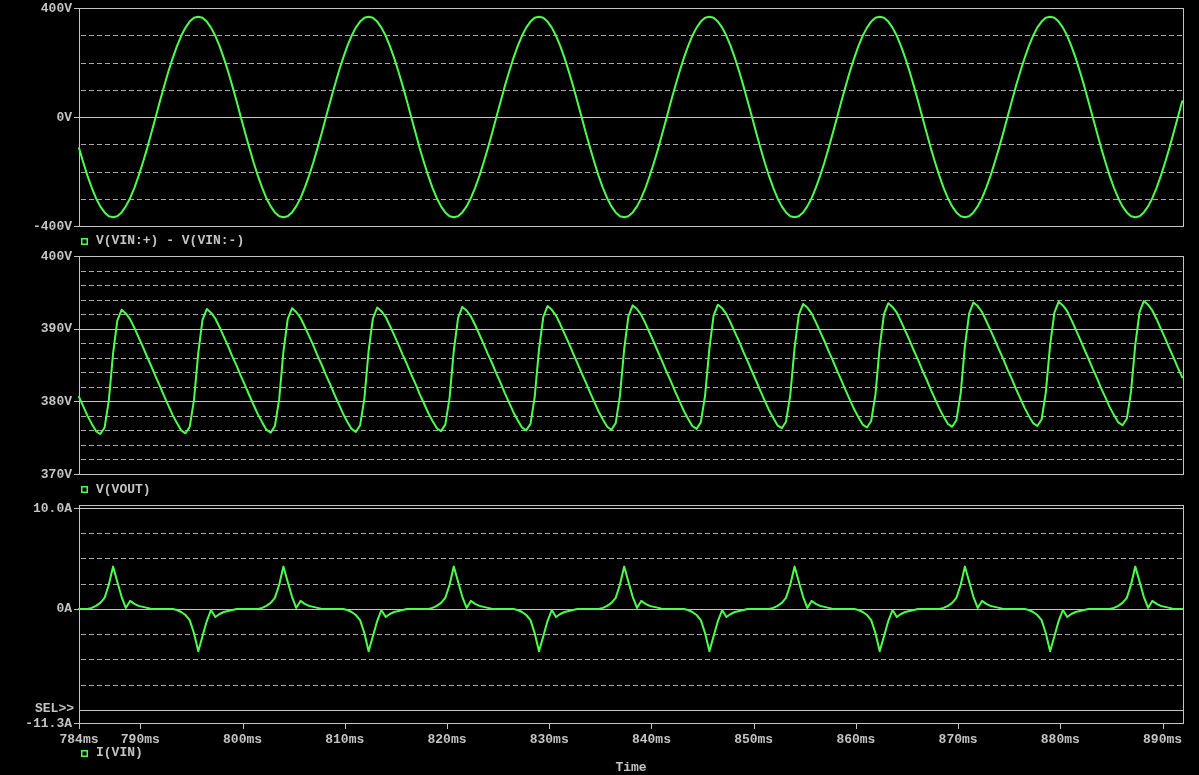 This screenshot has width=1199, height=775. I want to click on x-axis-label: 840ms, so click(651, 738).